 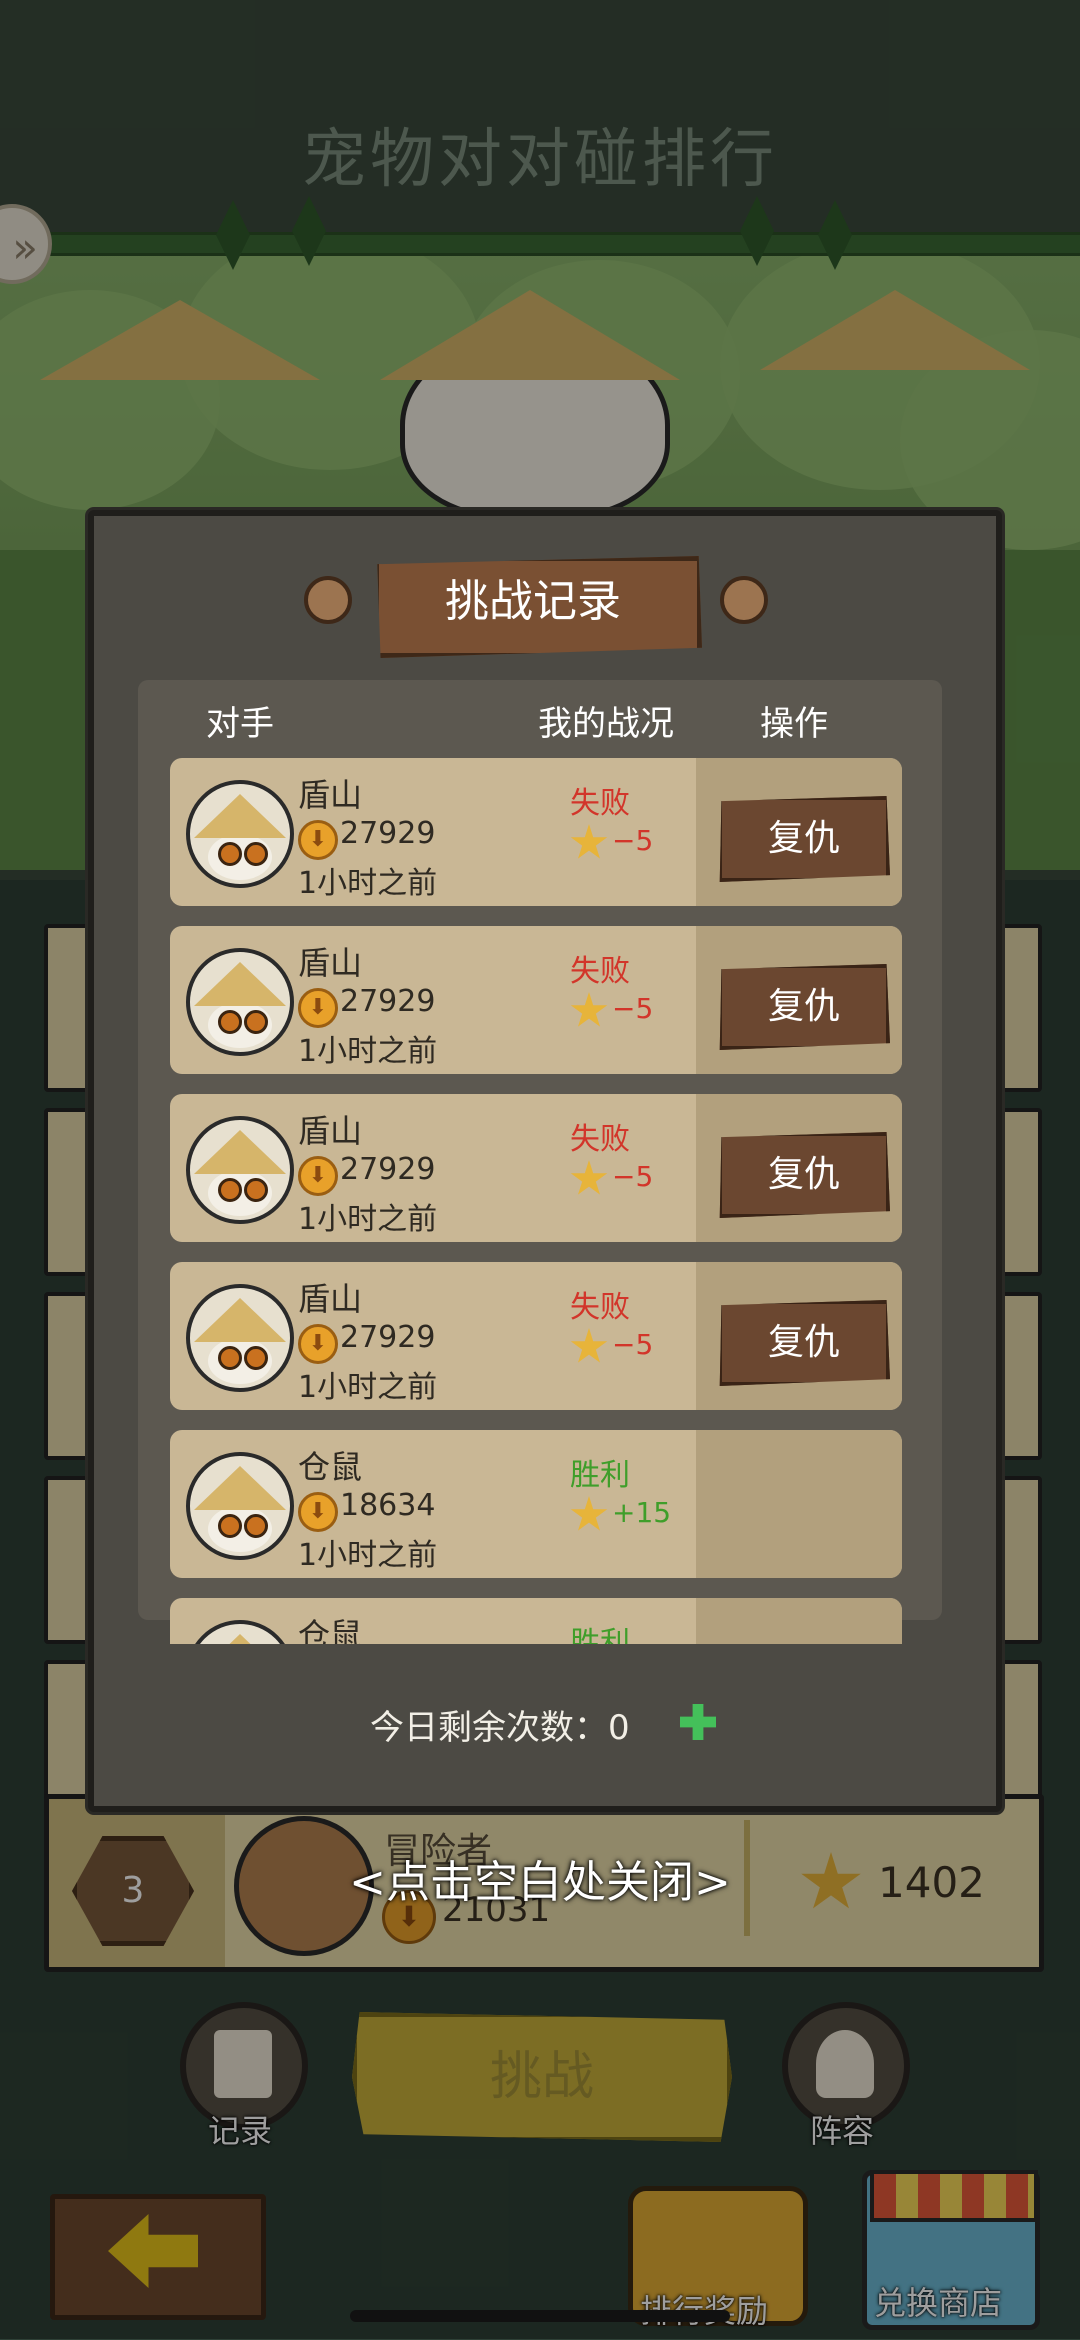 I want to click on record-row: 仓鼠 ⬇ 18634 1小时之前 胜利 +15, so click(x=536, y=1504).